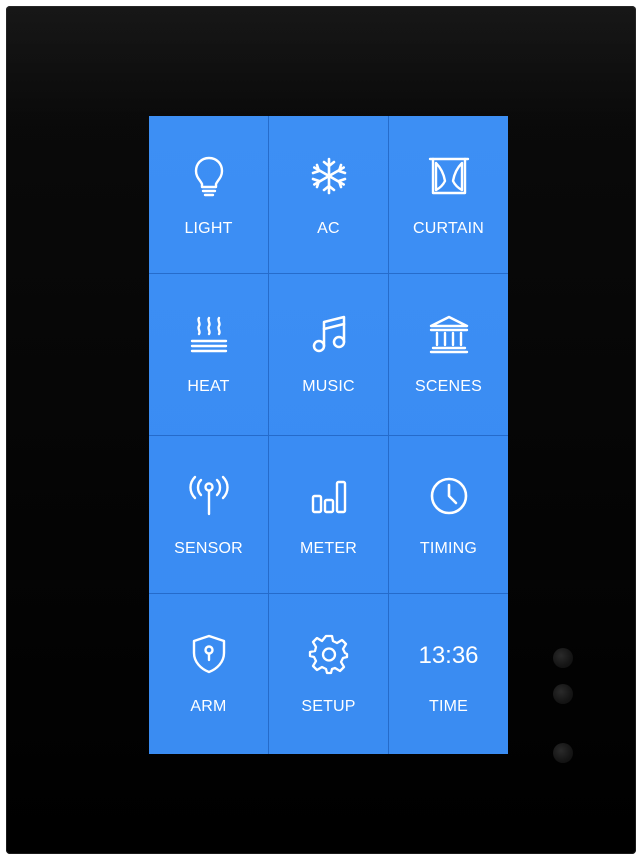 The width and height of the screenshot is (636, 854). I want to click on tile-arm-label: ARM, so click(208, 706).